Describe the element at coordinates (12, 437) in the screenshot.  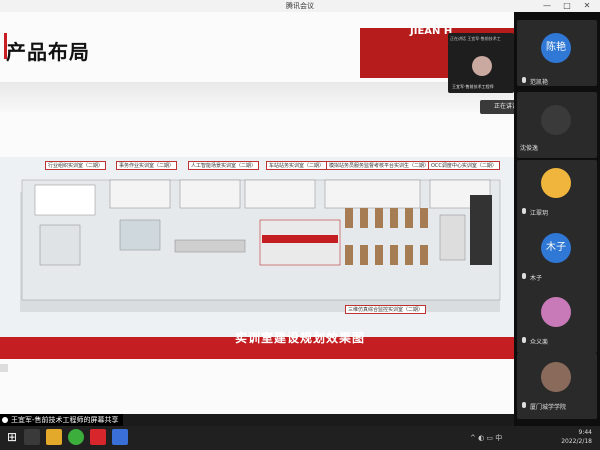
I see `windows-start-icon: ⊞` at that location.